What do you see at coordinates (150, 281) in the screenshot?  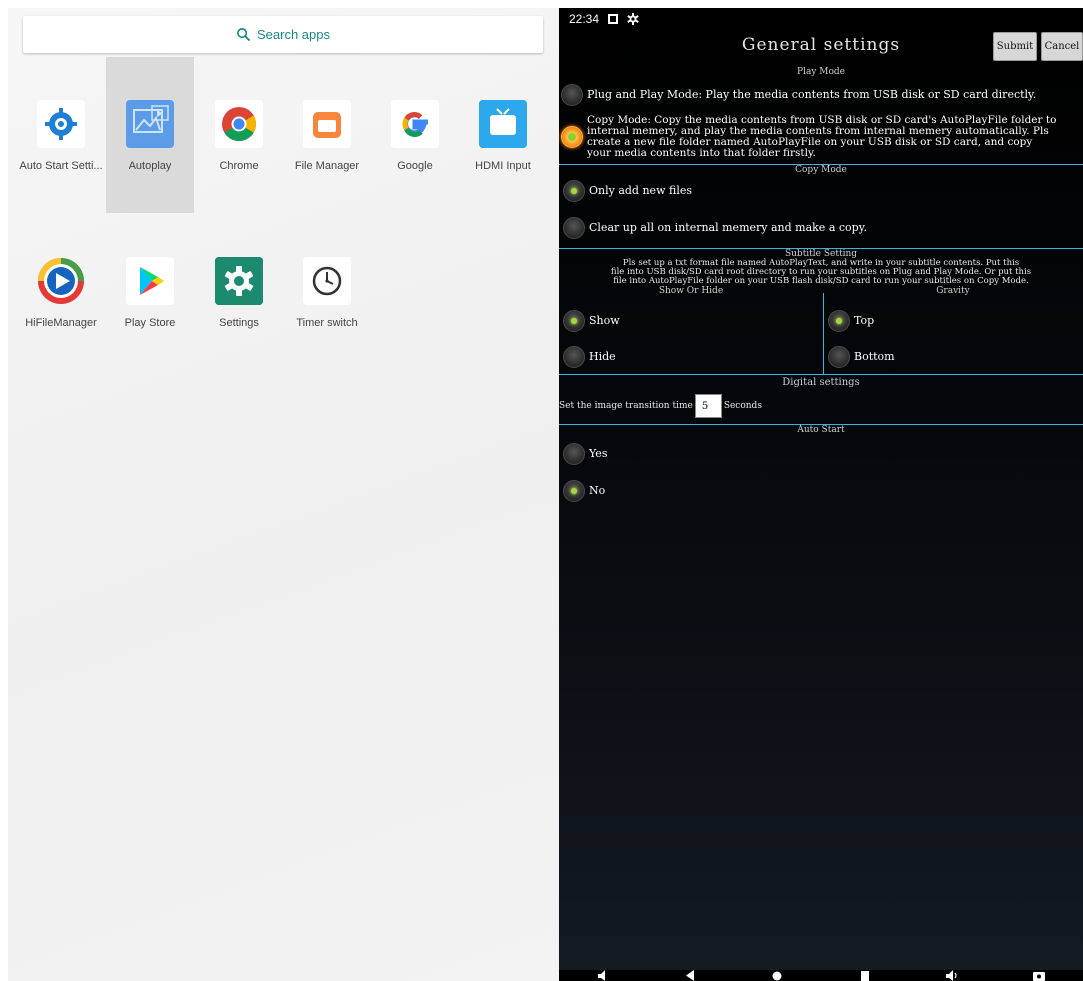 I see `play-store-icon` at bounding box center [150, 281].